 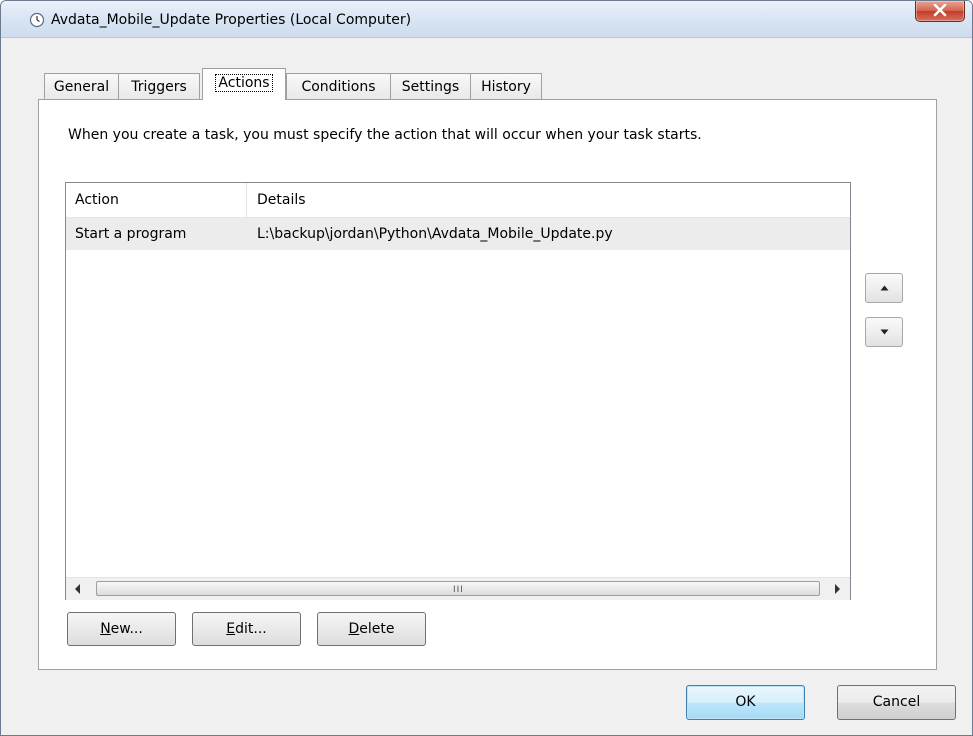 I want to click on column-header-action: Action, so click(x=97, y=200).